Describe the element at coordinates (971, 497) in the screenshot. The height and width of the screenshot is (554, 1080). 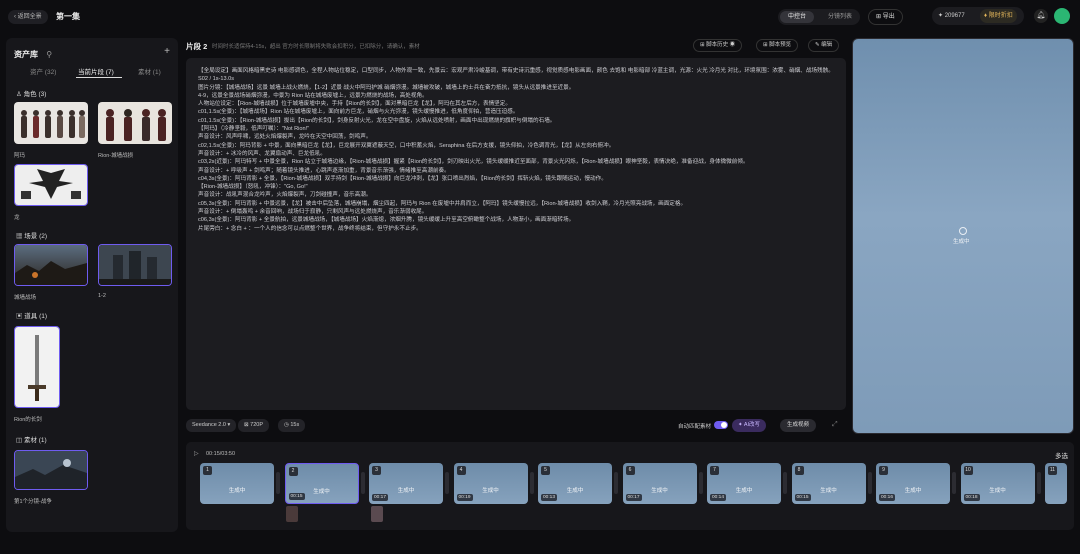
I see `clip-duration: 00:18` at that location.